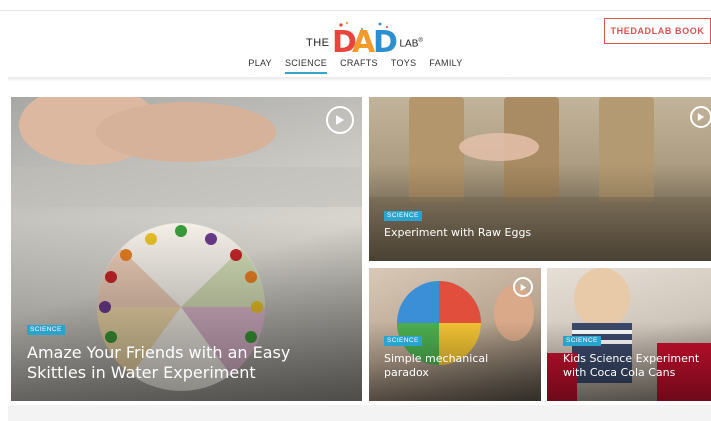 Image resolution: width=711 pixels, height=421 pixels. Describe the element at coordinates (306, 66) in the screenshot. I see `nav-item-science: SCIENCE` at that location.